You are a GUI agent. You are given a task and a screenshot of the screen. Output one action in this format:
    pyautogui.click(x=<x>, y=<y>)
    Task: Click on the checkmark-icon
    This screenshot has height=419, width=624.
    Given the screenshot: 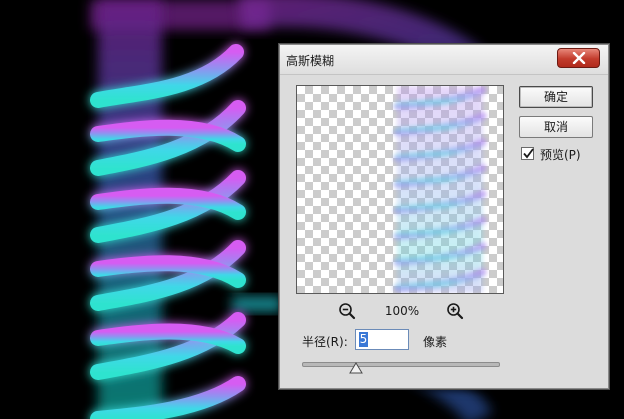 What is the action you would take?
    pyautogui.click(x=528, y=153)
    